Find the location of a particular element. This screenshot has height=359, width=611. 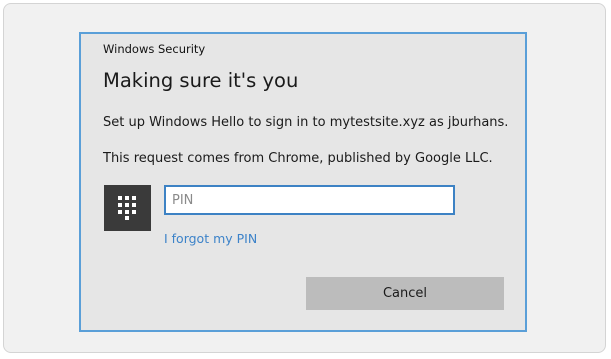

pin-icon-tile is located at coordinates (127, 208).